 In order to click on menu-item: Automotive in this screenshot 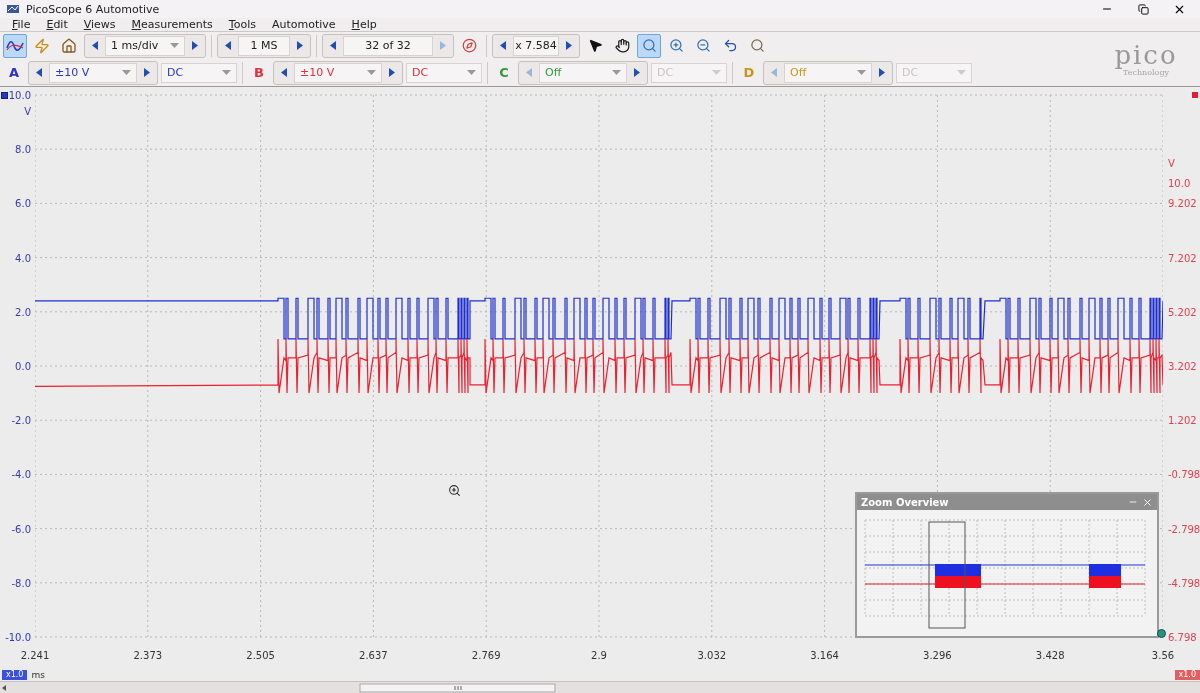, I will do `click(303, 24)`.